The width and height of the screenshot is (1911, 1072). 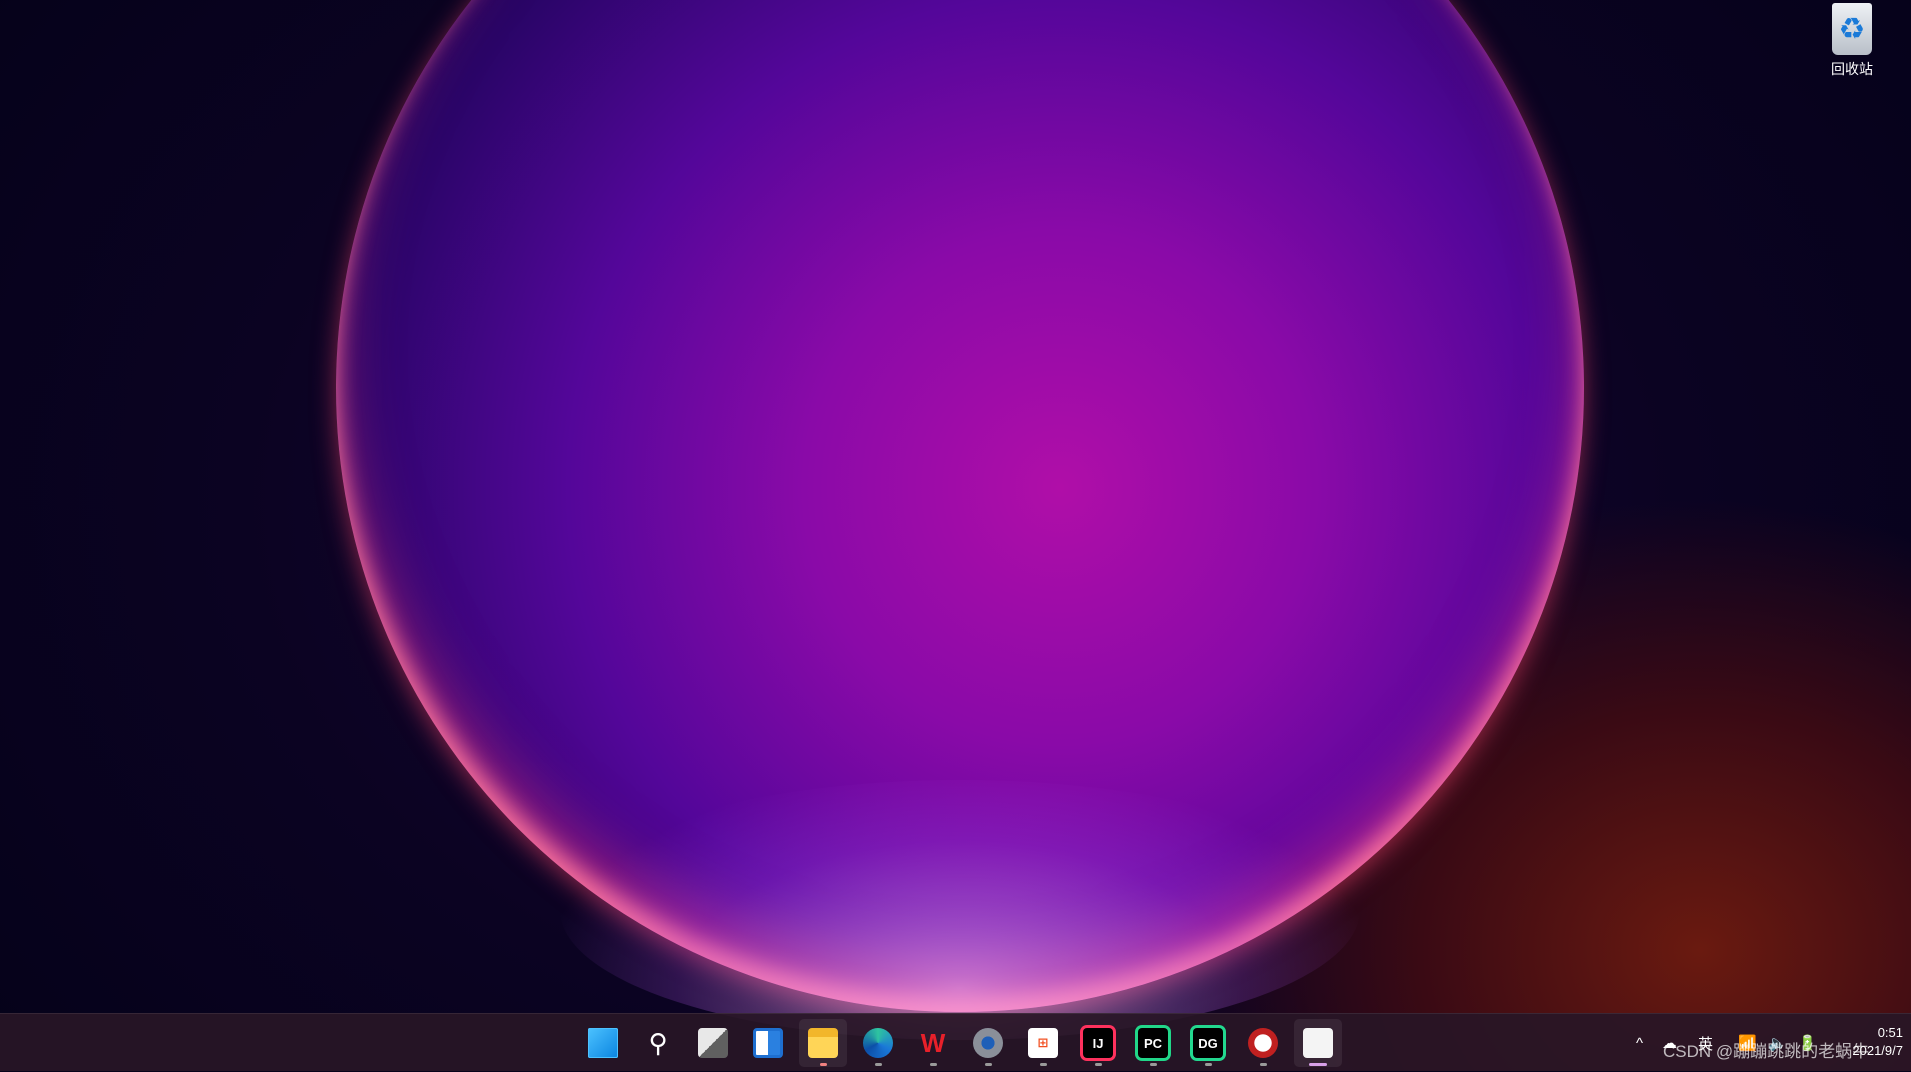 I want to click on store-icon: ⊞, so click(x=1043, y=1043).